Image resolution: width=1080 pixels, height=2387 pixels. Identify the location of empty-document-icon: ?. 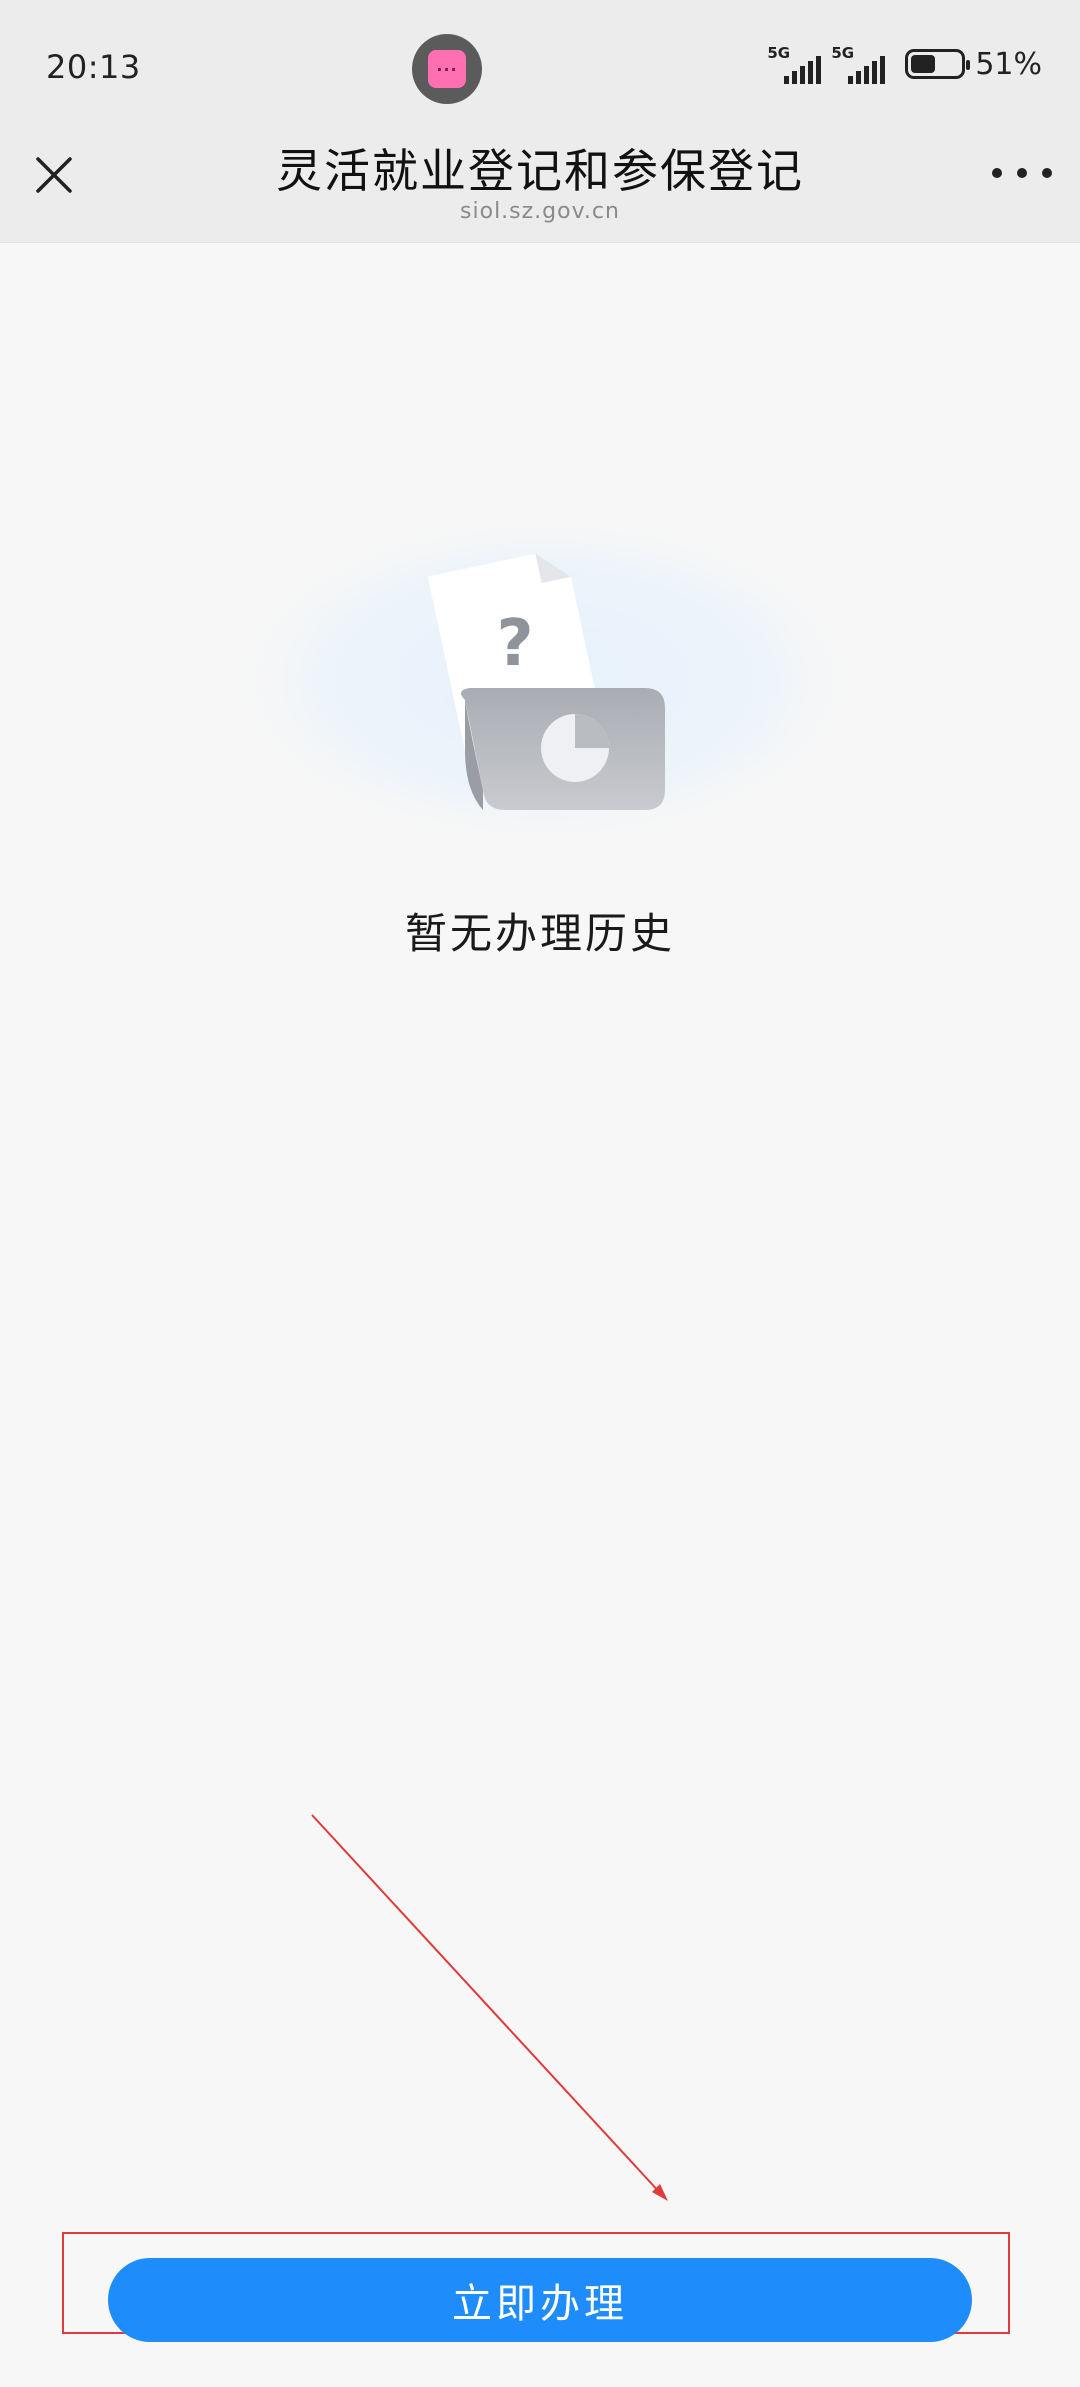
(545, 680).